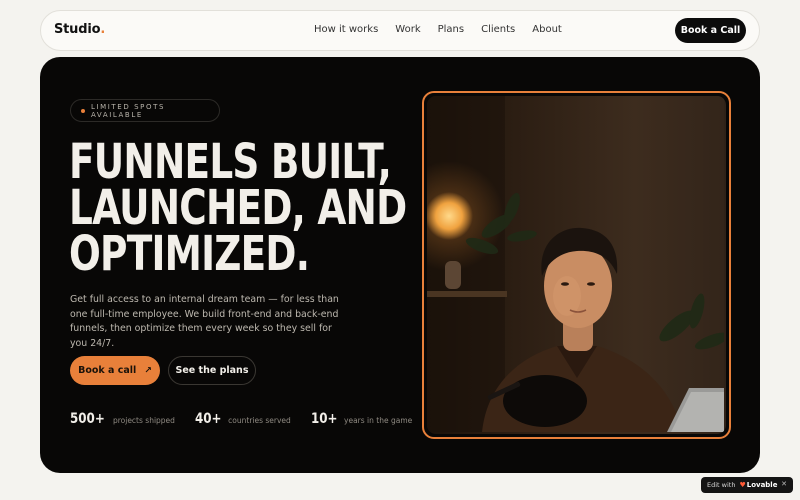  Describe the element at coordinates (547, 29) in the screenshot. I see `nav-link-about: About` at that location.